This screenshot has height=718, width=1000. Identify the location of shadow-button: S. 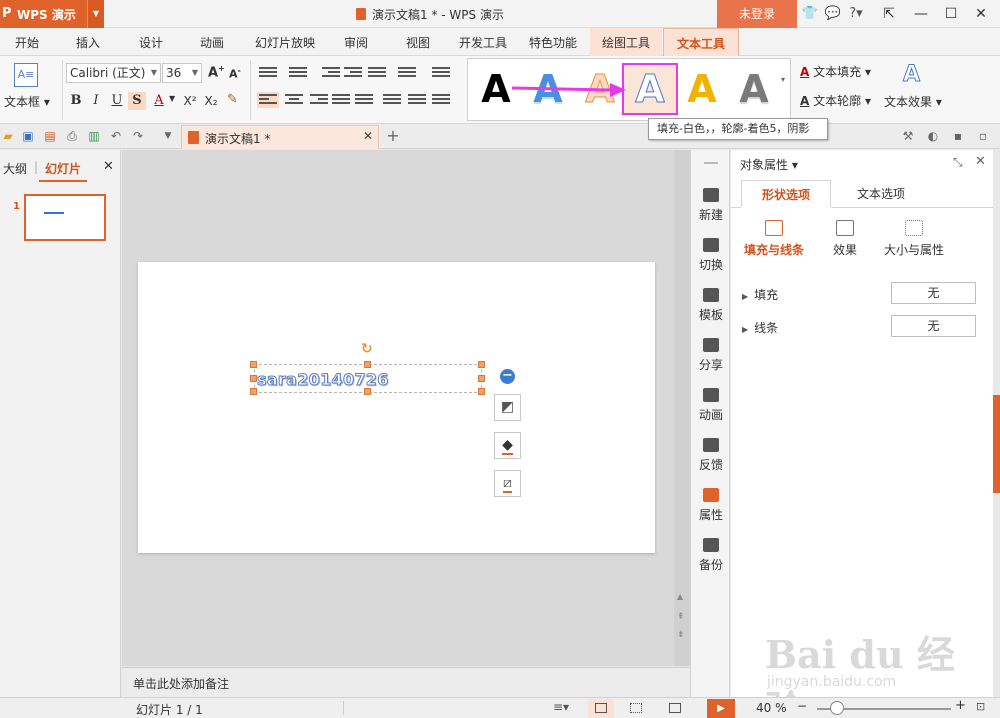
(137, 101).